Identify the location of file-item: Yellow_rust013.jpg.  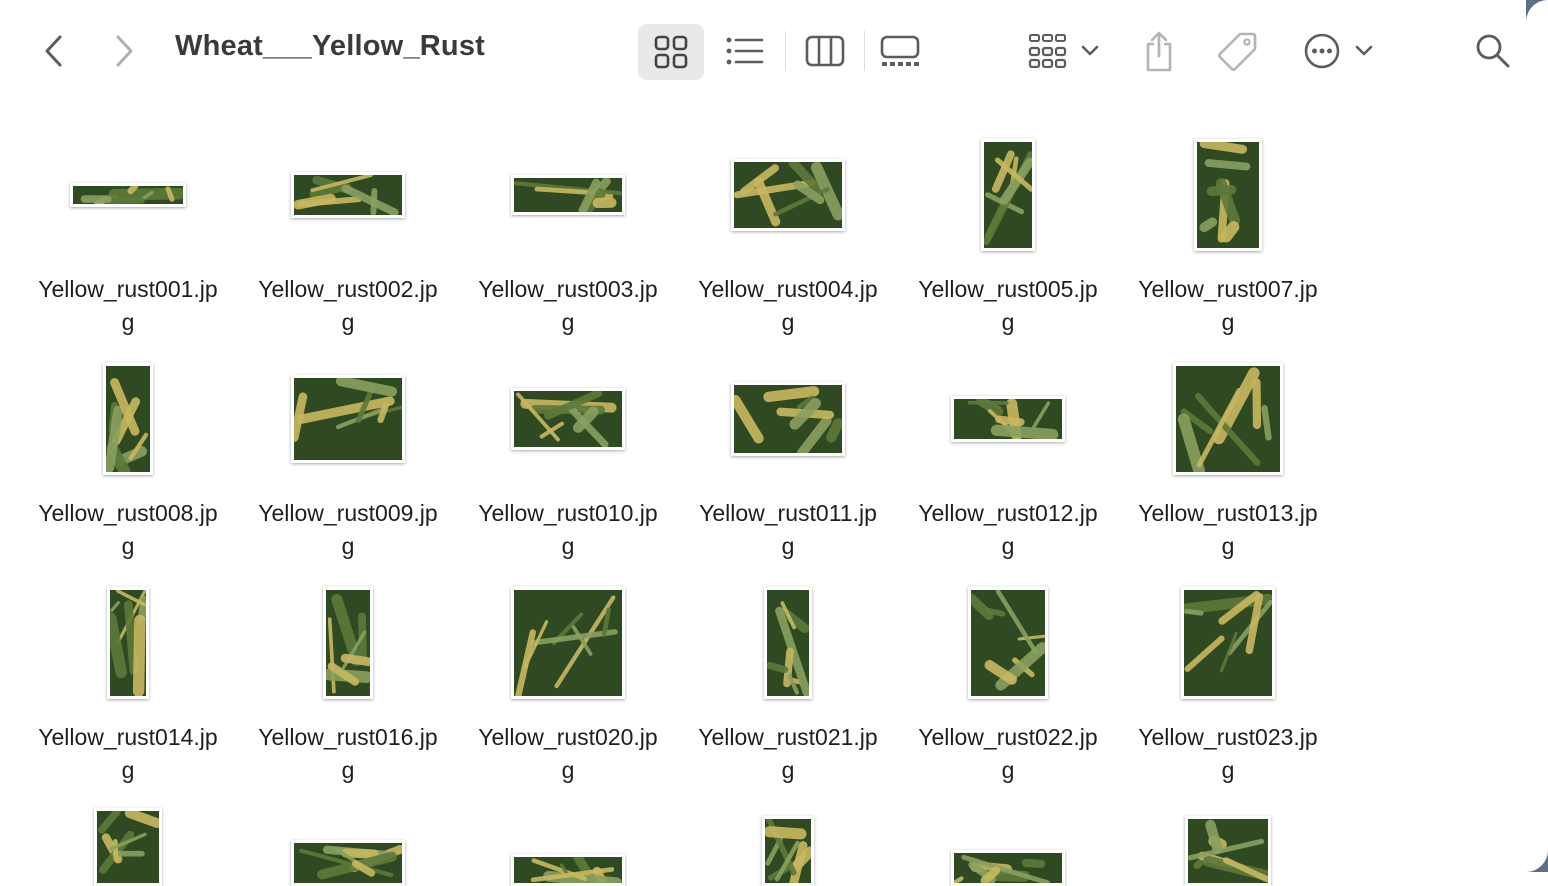
(1228, 466).